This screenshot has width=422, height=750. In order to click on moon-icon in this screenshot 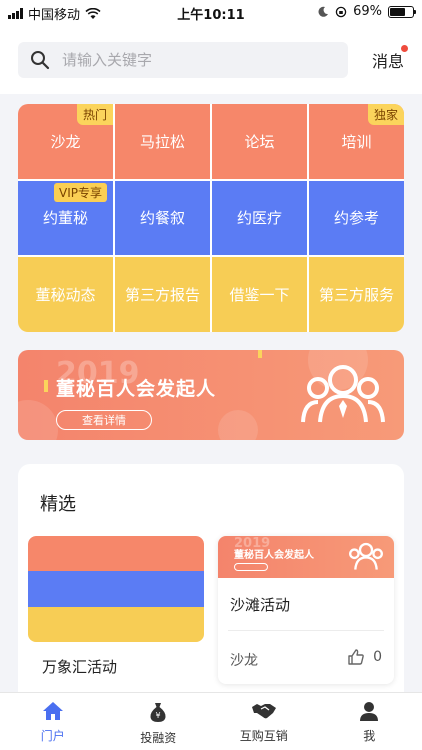, I will do `click(323, 11)`.